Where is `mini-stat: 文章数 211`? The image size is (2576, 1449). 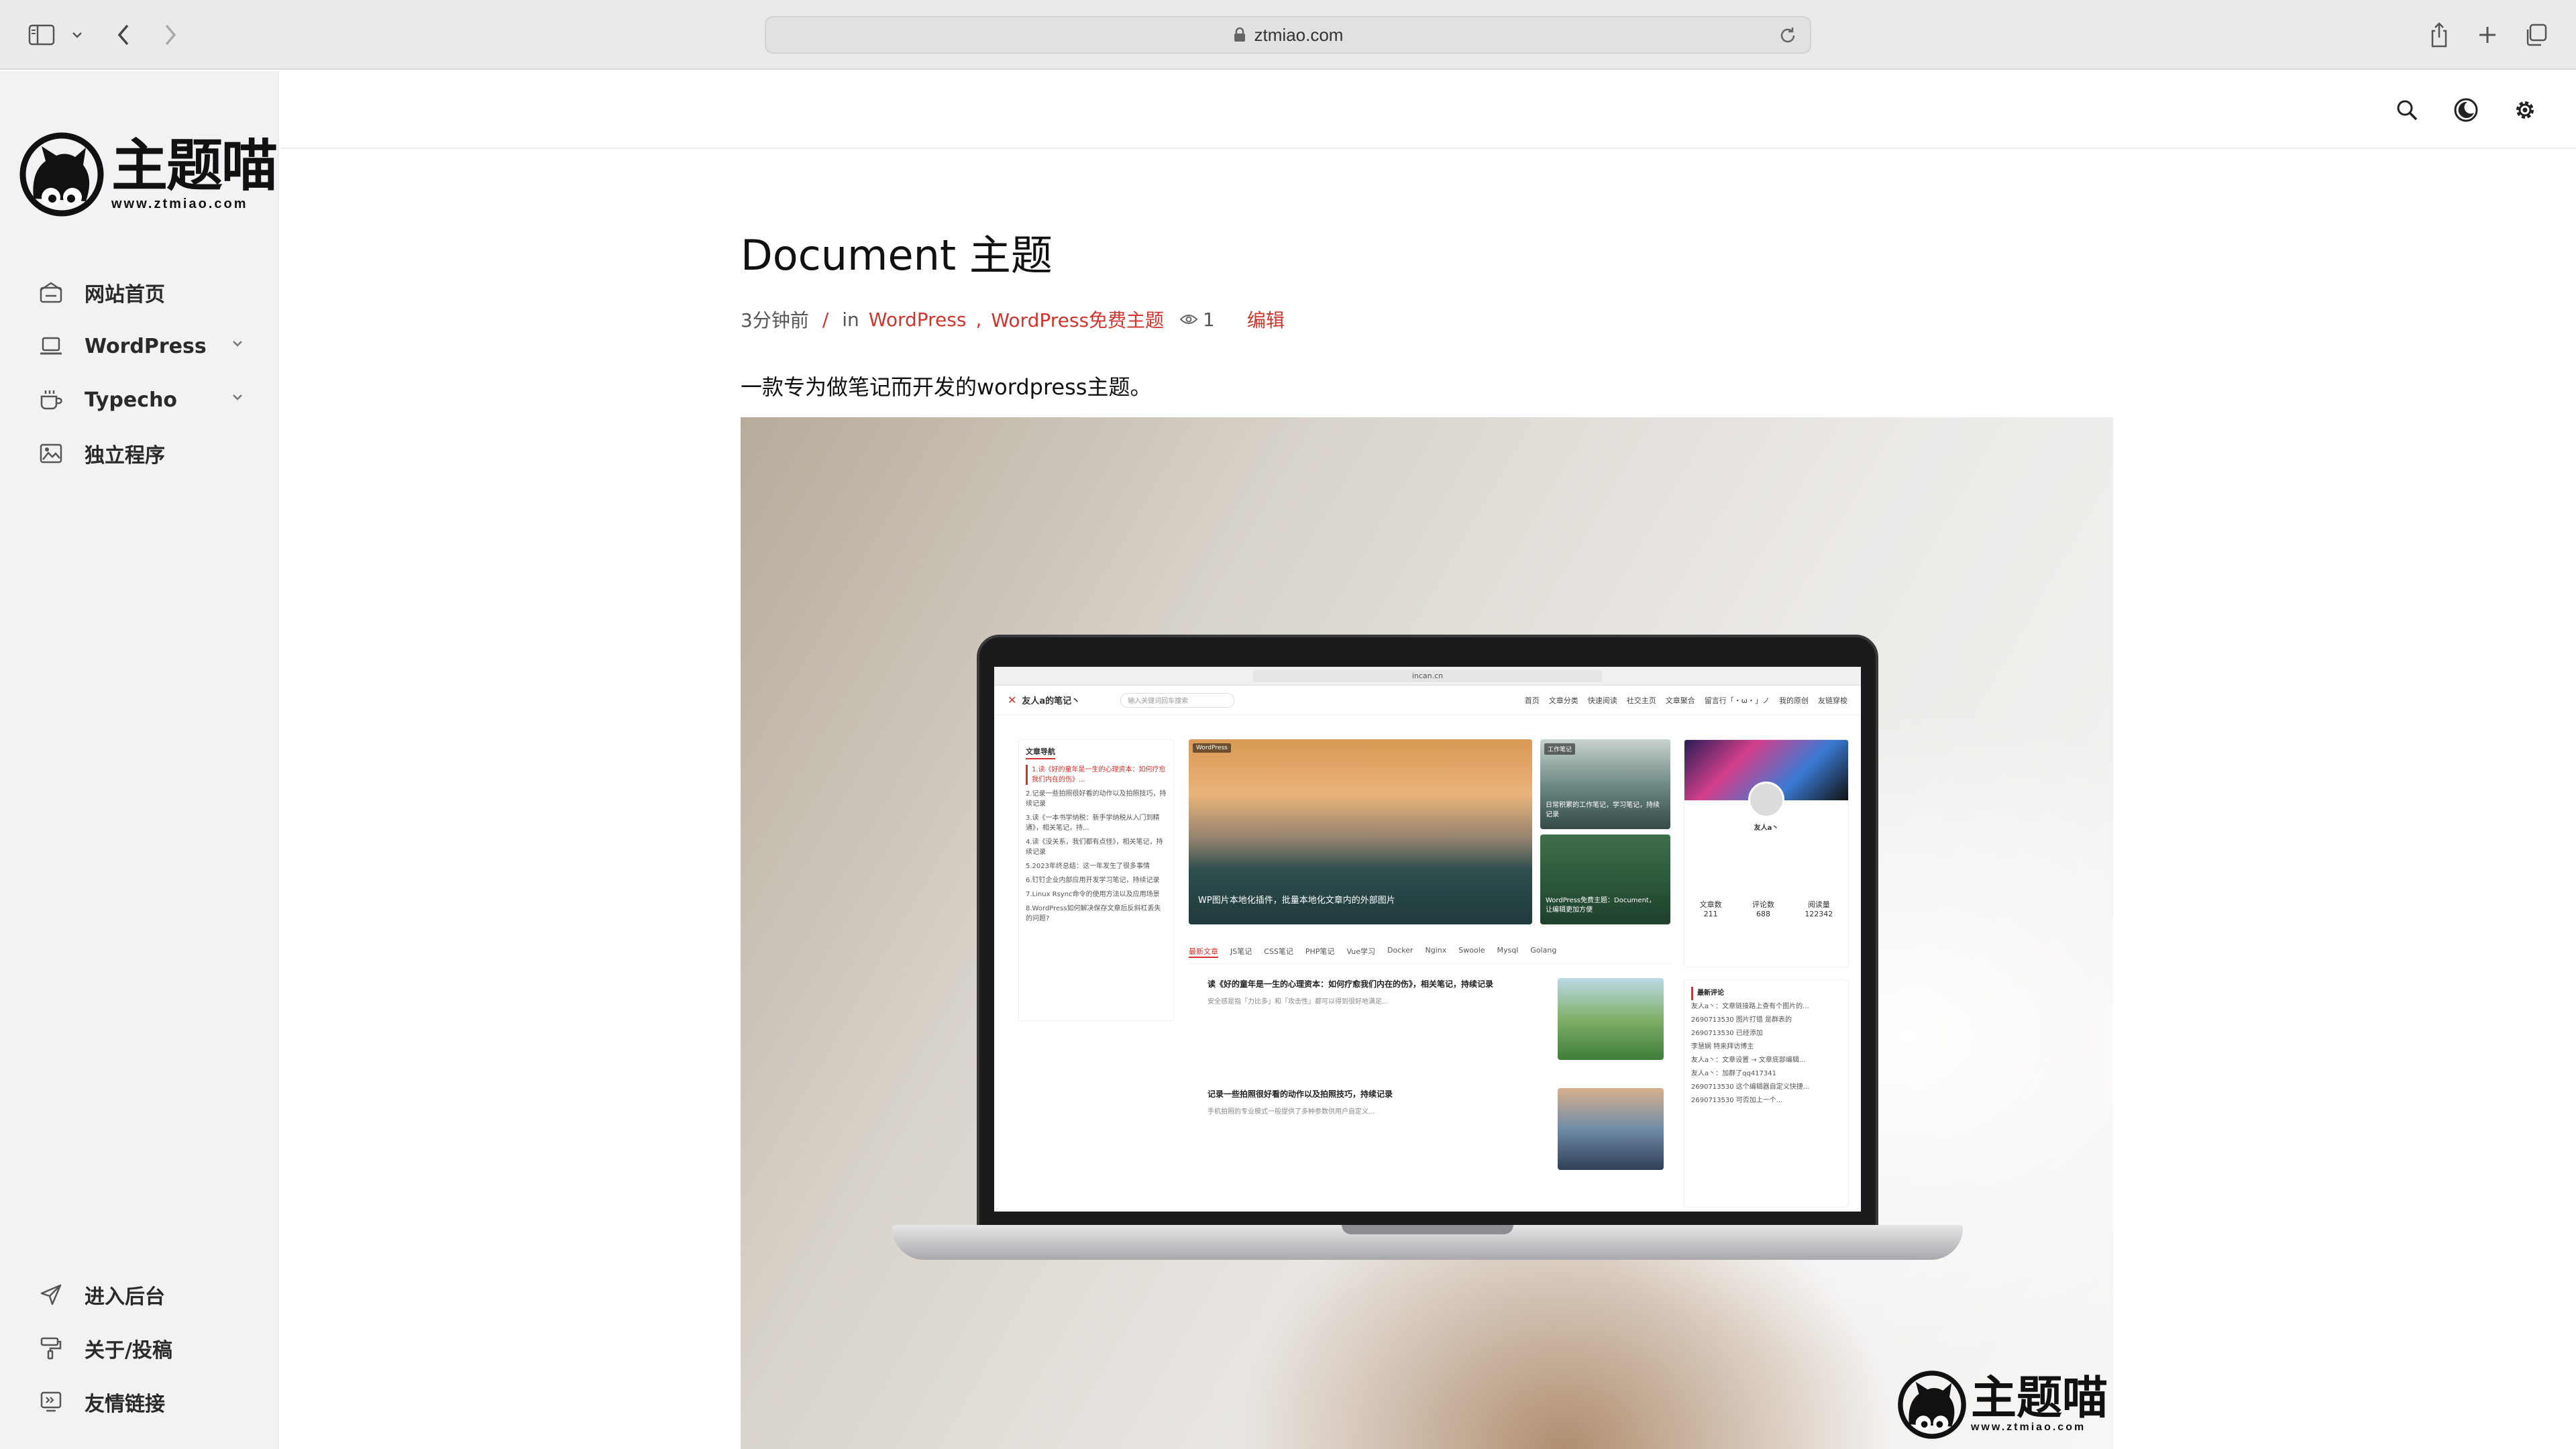 mini-stat: 文章数 211 is located at coordinates (1711, 908).